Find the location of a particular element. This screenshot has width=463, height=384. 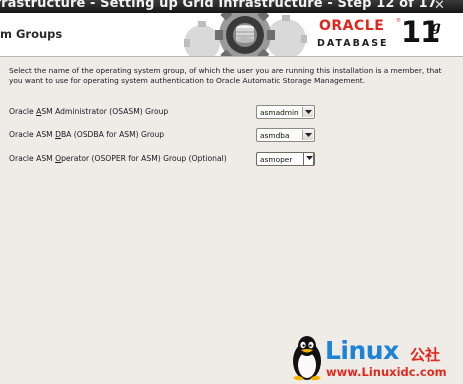

penguin-icon is located at coordinates (307, 358).